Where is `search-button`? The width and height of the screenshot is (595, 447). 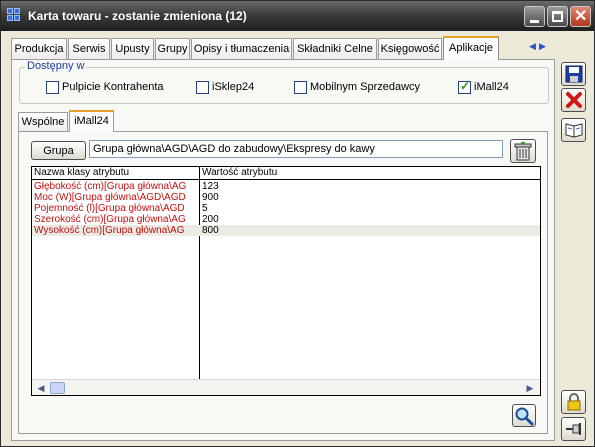 search-button is located at coordinates (524, 415).